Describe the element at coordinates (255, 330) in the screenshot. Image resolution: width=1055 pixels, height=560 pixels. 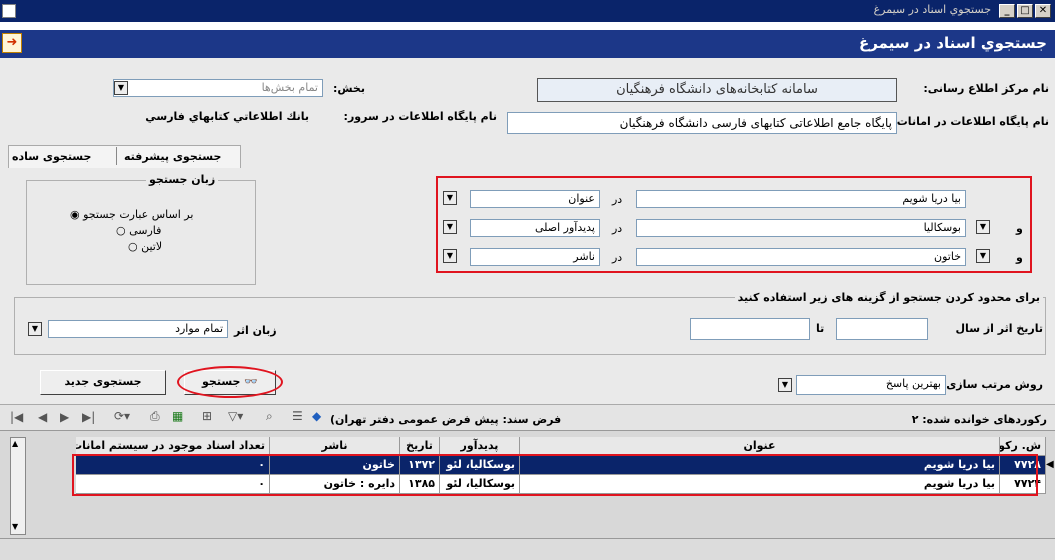
I see `work-lang-label: زبان اثر` at that location.